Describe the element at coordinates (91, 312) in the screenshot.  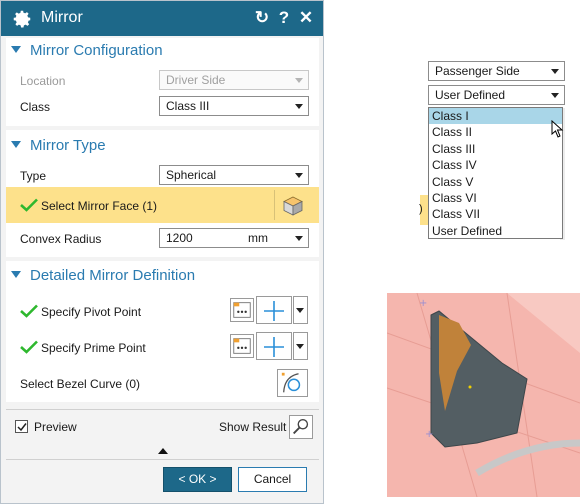
I see `pivot-point-label: Specify Pivot Point` at that location.